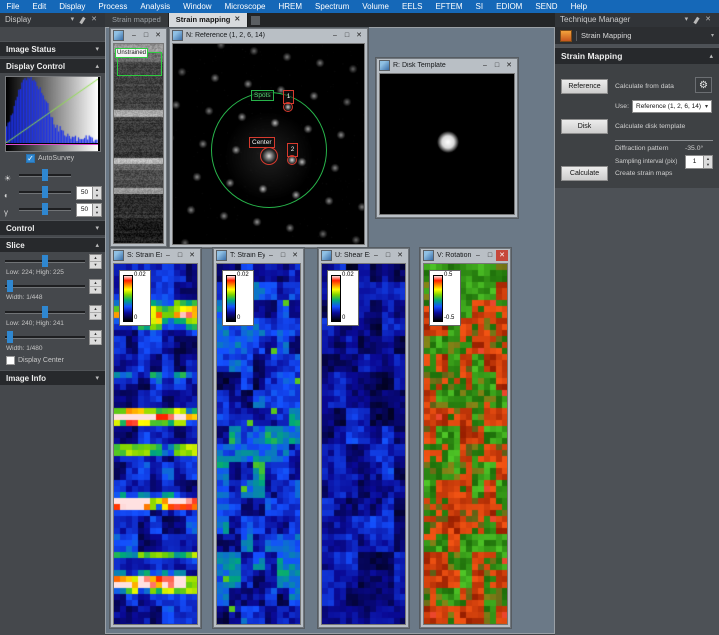 The height and width of the screenshot is (635, 719). I want to click on rotation-image-area: 0.5 -0.5, so click(465, 444).